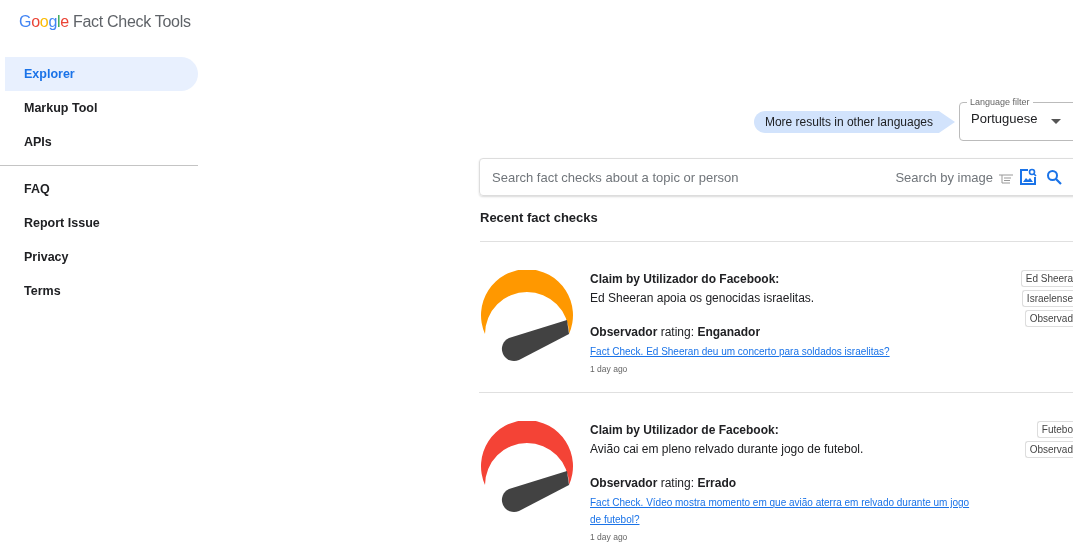 This screenshot has width=1073, height=544. I want to click on search-by-image-label: Search by image, so click(944, 177).